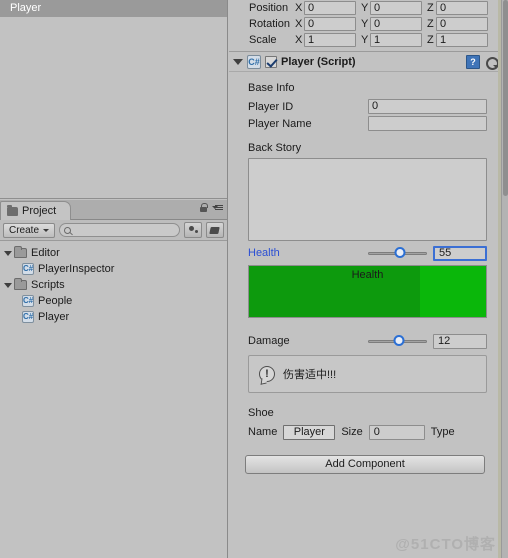 The height and width of the screenshot is (558, 508). Describe the element at coordinates (473, 61) in the screenshot. I see `help-icon: ?` at that location.